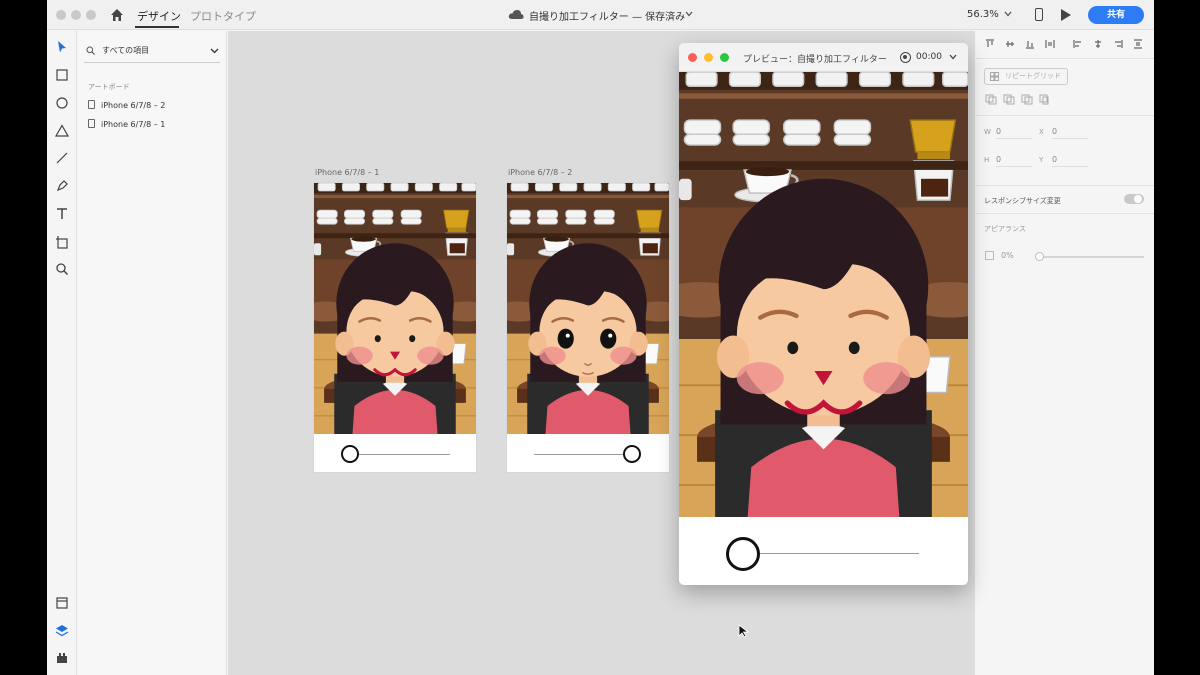  What do you see at coordinates (1017, 99) in the screenshot?
I see `boolean-ops-icons` at bounding box center [1017, 99].